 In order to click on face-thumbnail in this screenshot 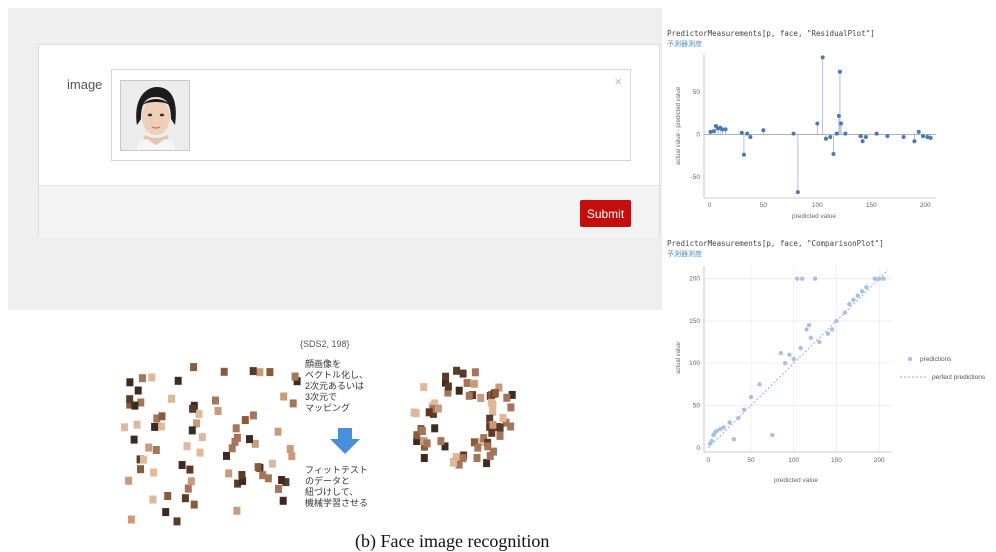, I will do `click(155, 115)`.